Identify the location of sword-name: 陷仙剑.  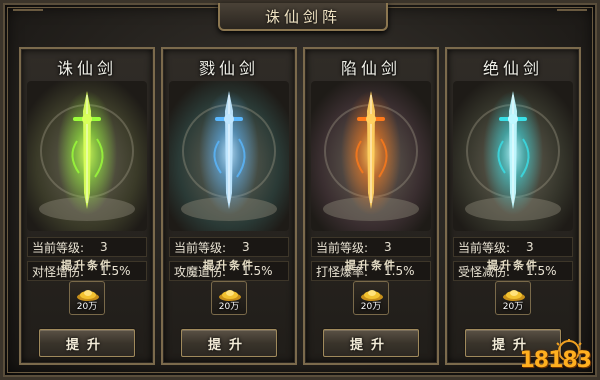
(370, 68).